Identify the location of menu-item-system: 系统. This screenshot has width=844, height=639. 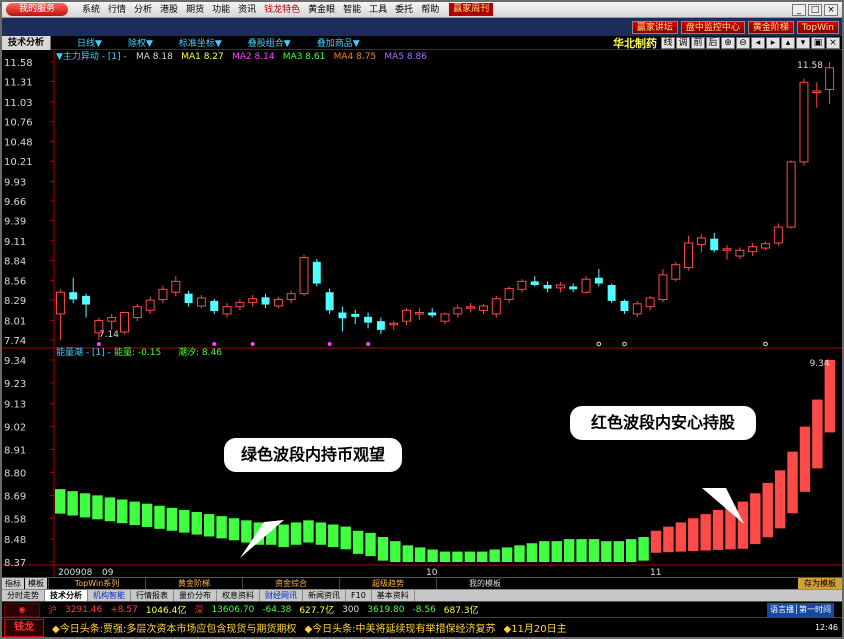
(91, 10).